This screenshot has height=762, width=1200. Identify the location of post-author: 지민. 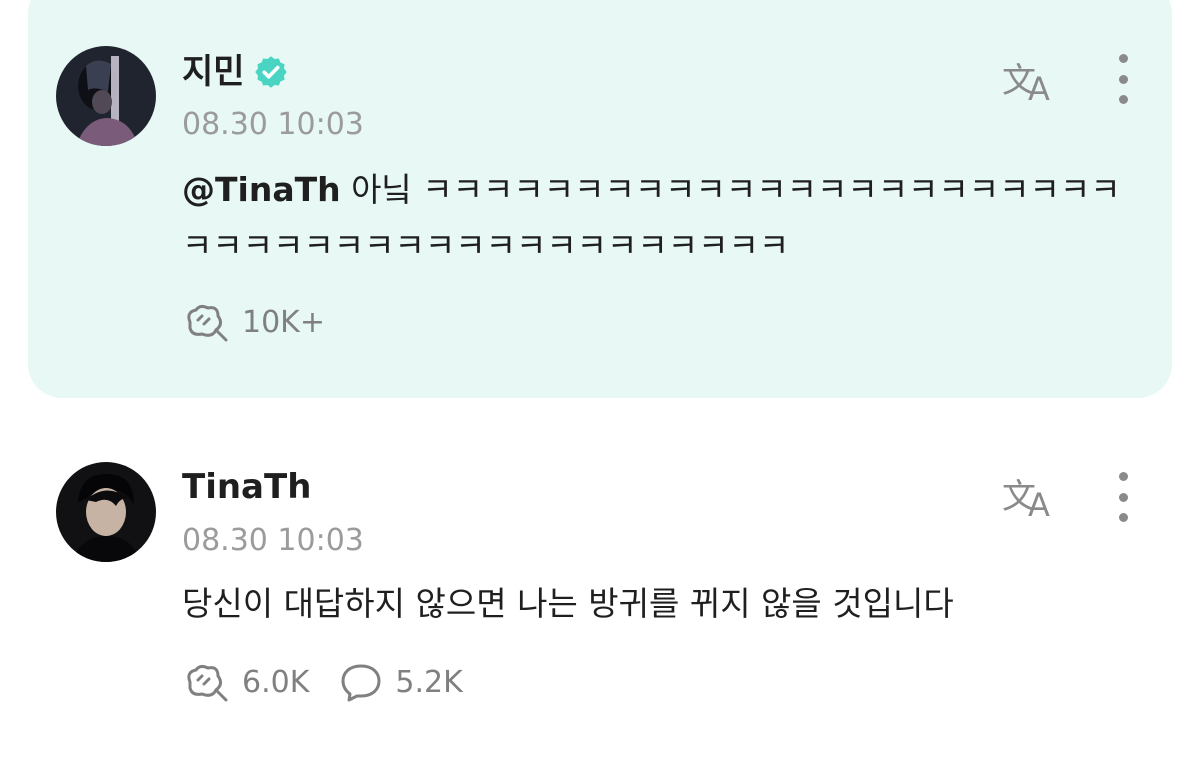
(235, 72).